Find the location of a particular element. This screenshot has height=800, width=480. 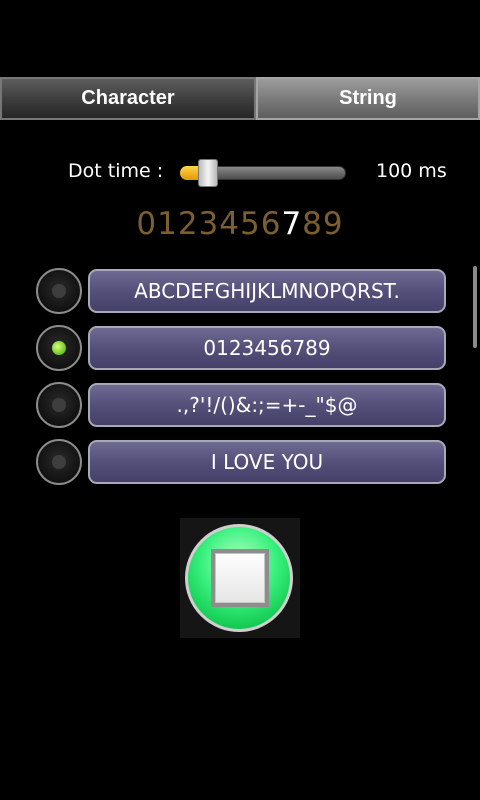

dot-time-slider is located at coordinates (263, 173).